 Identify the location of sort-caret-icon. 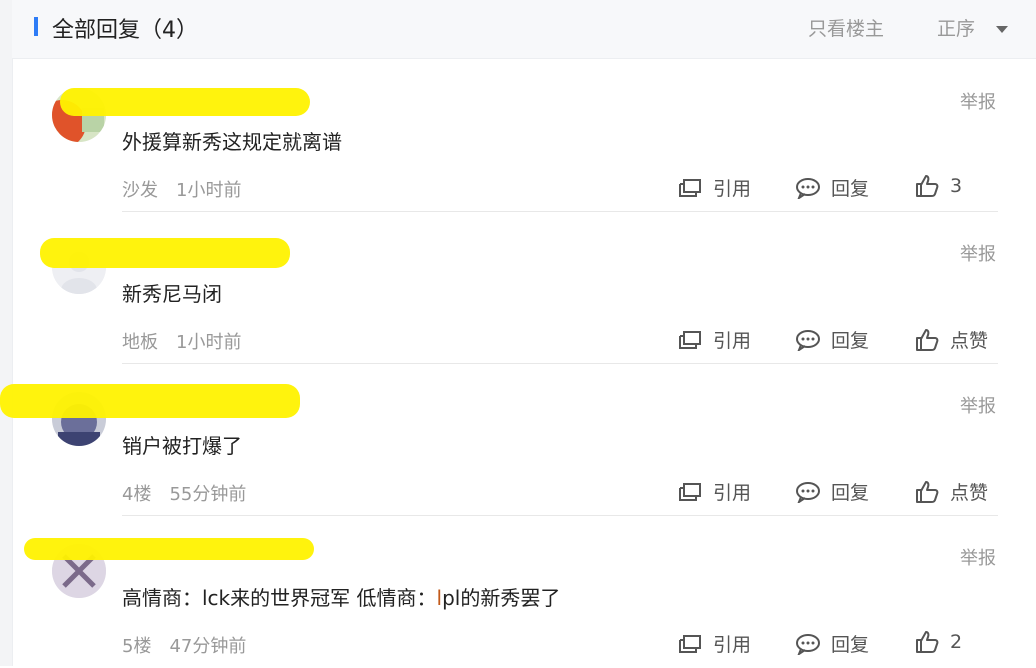
(1002, 29).